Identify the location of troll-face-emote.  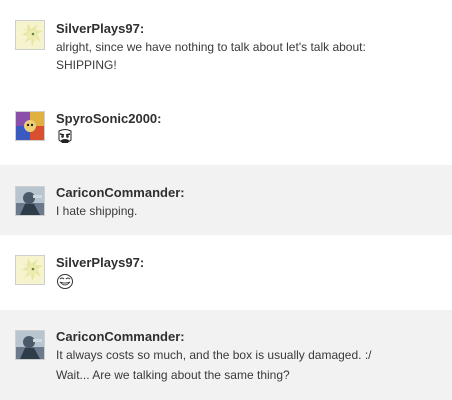
(65, 281).